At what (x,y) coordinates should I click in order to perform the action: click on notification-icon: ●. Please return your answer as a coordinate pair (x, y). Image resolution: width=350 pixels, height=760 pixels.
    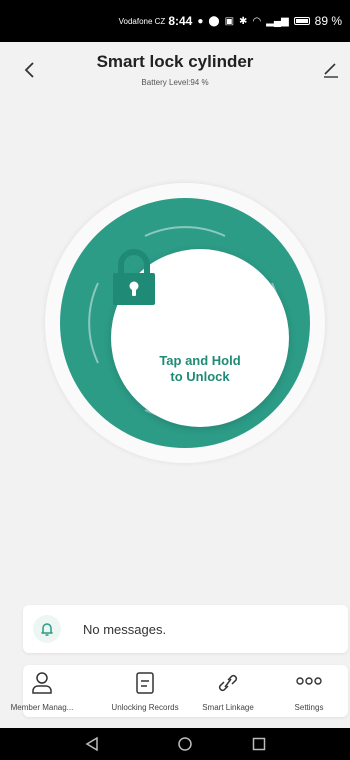
    Looking at the image, I should click on (200, 21).